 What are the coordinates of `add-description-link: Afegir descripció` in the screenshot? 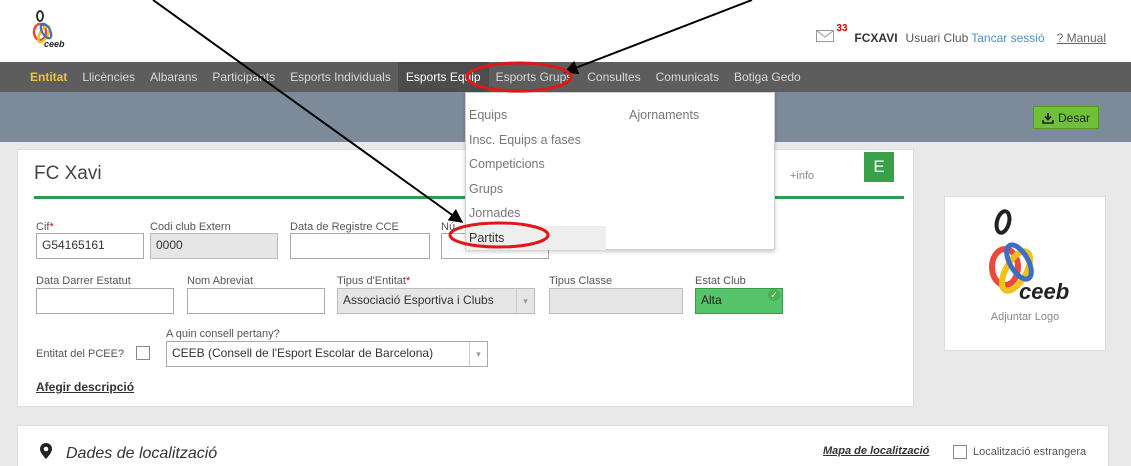 It's located at (85, 387).